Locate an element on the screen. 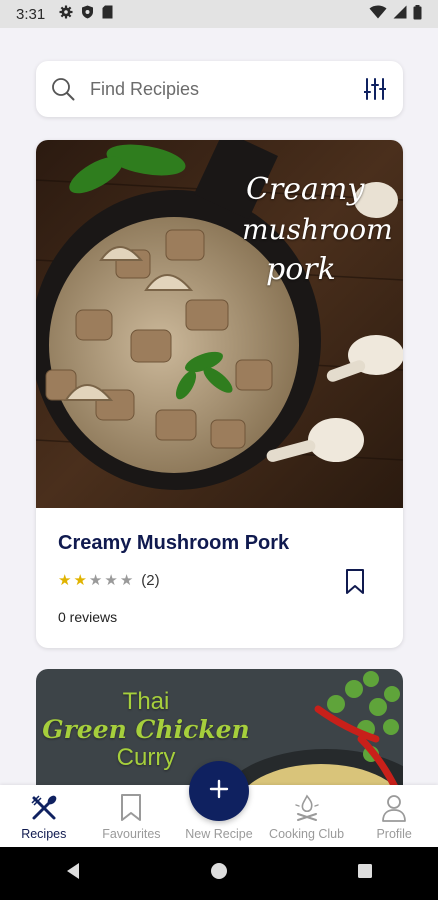 Image resolution: width=438 pixels, height=900 pixels. review-count: 0 reviews is located at coordinates (88, 617).